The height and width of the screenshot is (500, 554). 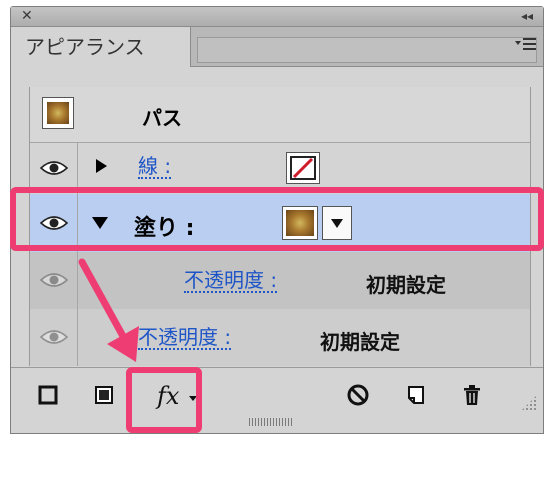 I want to click on tab-bar: アピアランス, so click(x=277, y=47).